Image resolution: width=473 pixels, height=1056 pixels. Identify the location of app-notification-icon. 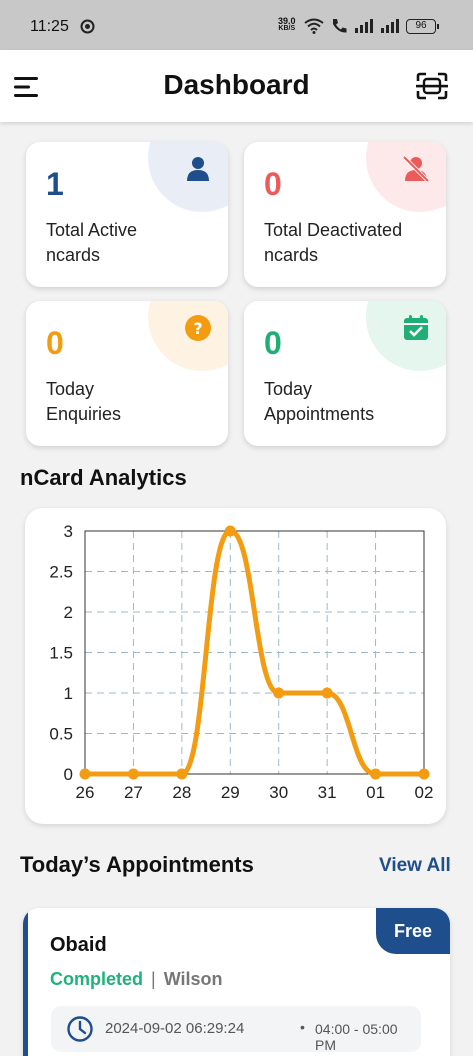
(87, 26).